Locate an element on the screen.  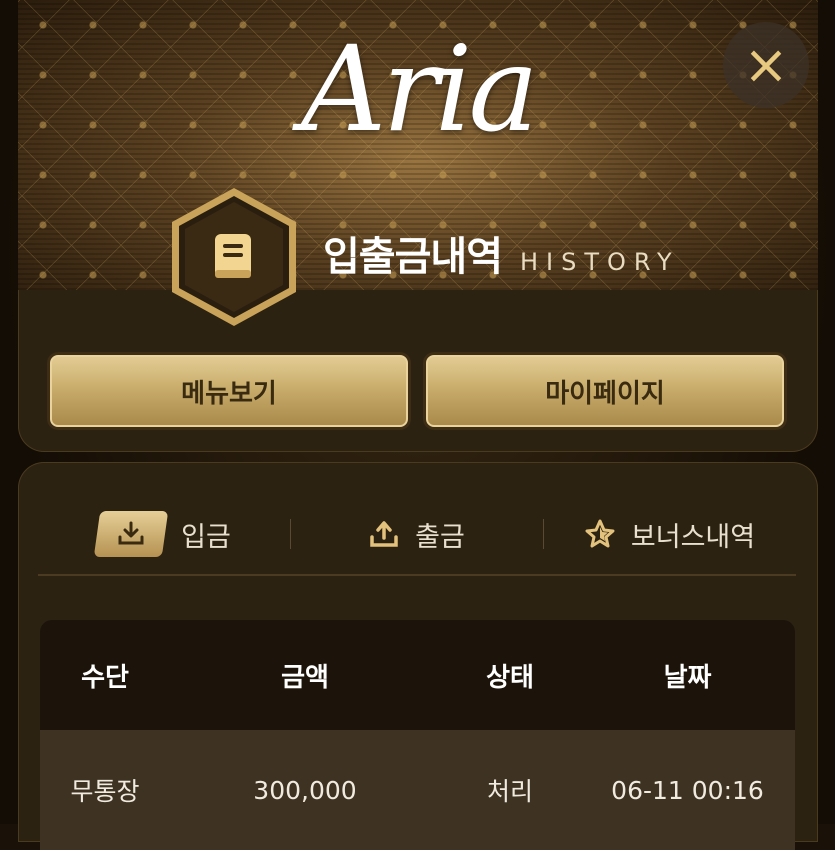
page-title-korean: 입출금내역 is located at coordinates (413, 257).